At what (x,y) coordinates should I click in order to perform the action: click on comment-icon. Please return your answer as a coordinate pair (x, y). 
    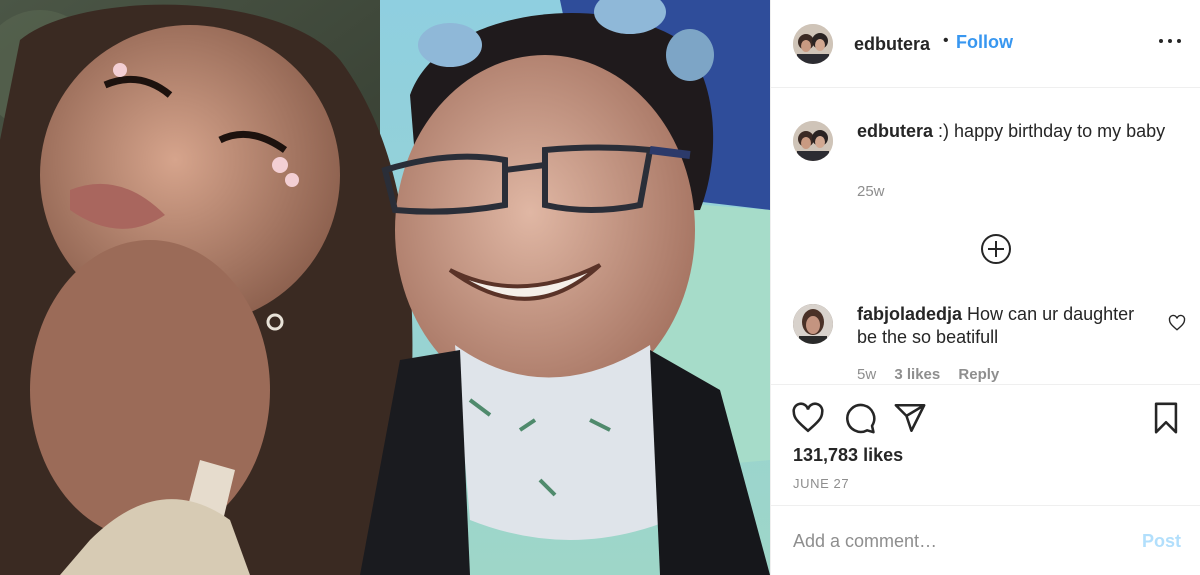
    Looking at the image, I should click on (860, 418).